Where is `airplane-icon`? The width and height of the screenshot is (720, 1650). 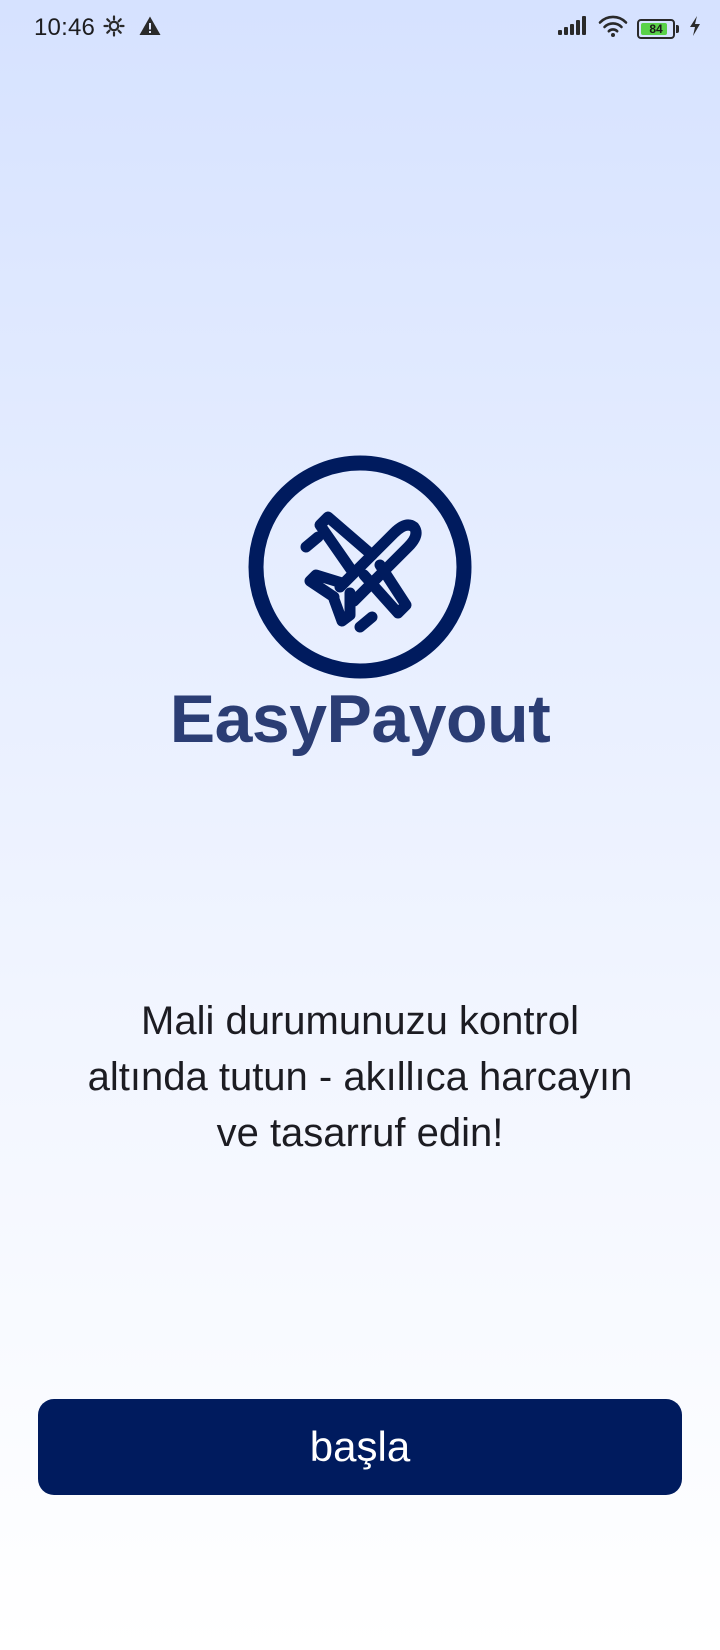
airplane-icon is located at coordinates (360, 567).